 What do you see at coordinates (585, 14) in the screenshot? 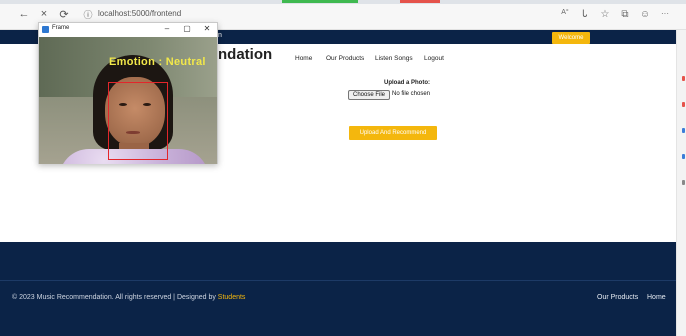
I see `font-icon: Ꮣ` at bounding box center [585, 14].